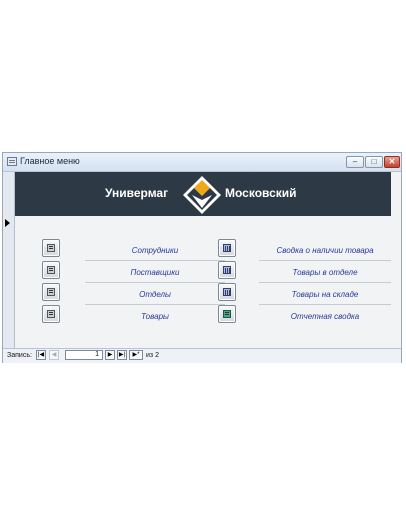 The image size is (406, 516). Describe the element at coordinates (50, 161) in the screenshot. I see `window-title: Главное меню` at that location.